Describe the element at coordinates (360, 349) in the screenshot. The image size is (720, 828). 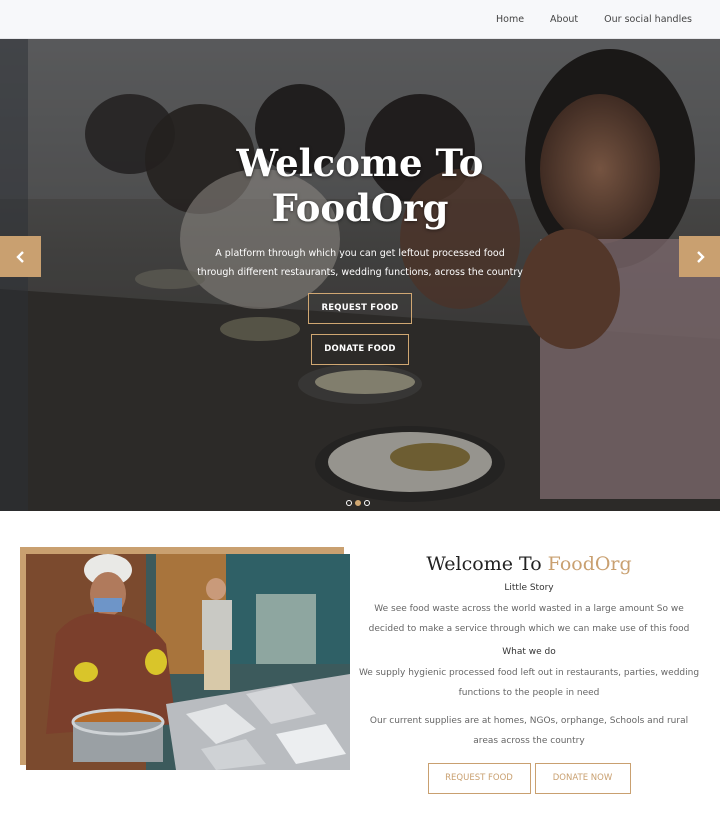
I see `hero-donate-food-button: DONATE FOOD` at that location.